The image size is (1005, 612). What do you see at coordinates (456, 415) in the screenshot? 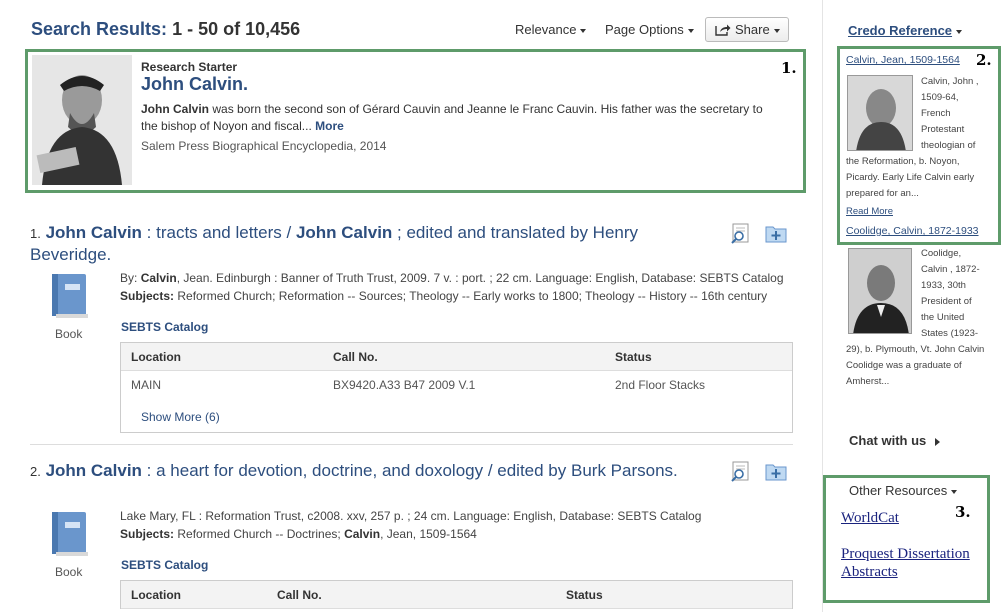
I see `show-more-link: Show More (6)` at bounding box center [456, 415].